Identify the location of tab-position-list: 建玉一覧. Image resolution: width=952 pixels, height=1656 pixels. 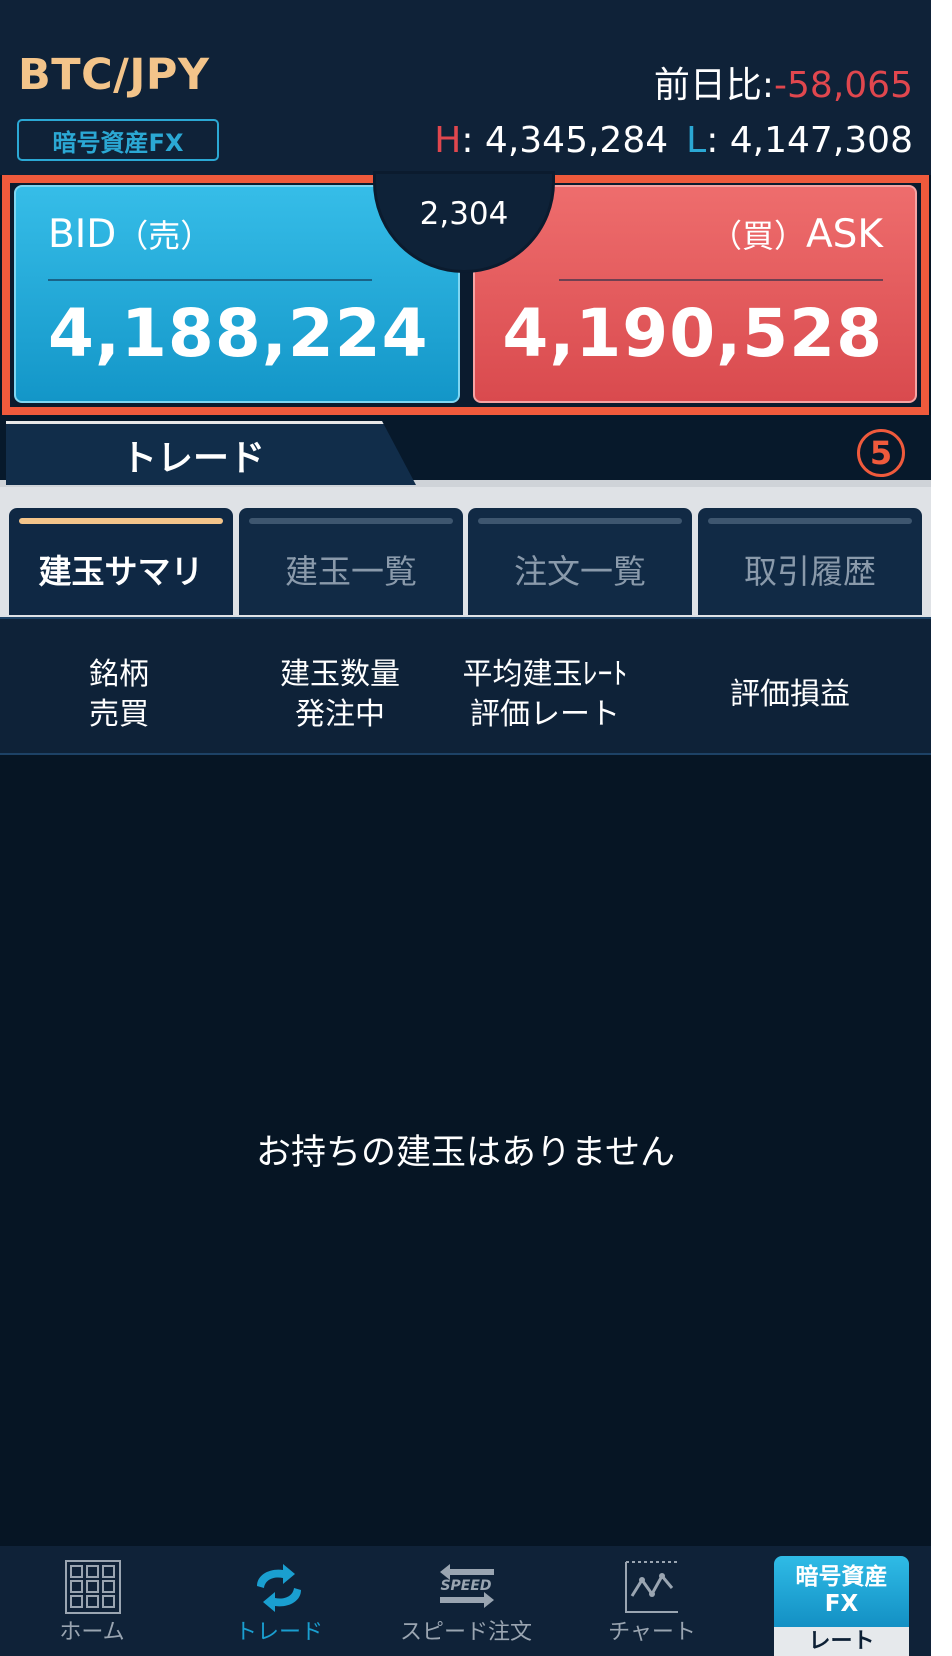
(351, 561).